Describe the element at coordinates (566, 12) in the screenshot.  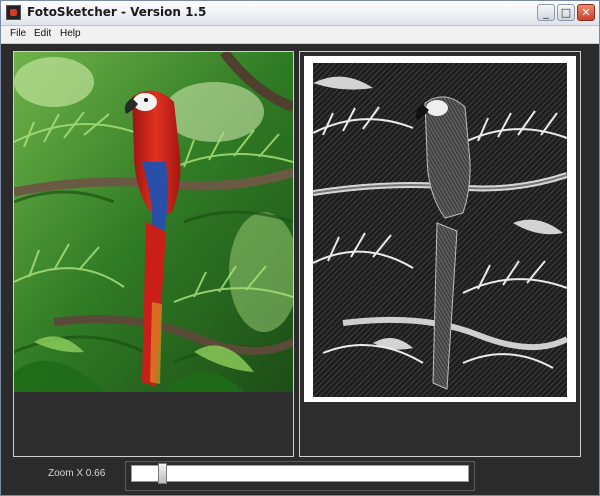
I see `maximize-button: □` at that location.